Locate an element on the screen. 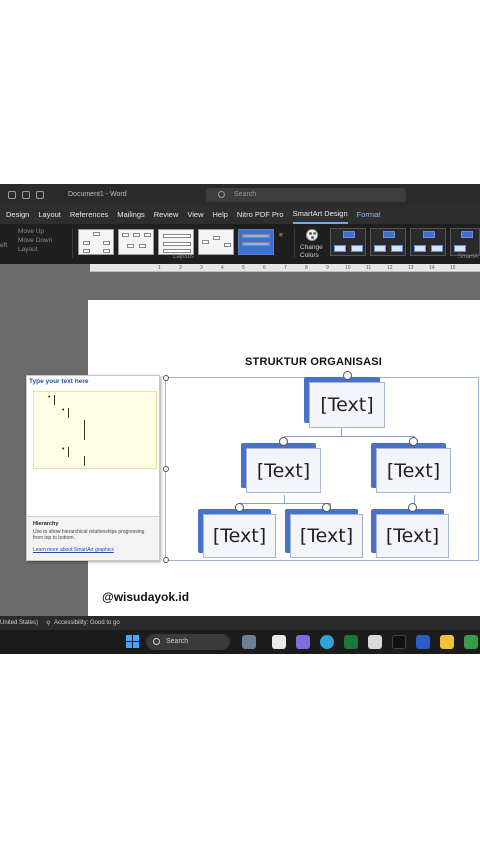 This screenshot has width=480, height=854. org-node-bottom-2: [Text] is located at coordinates (324, 530).